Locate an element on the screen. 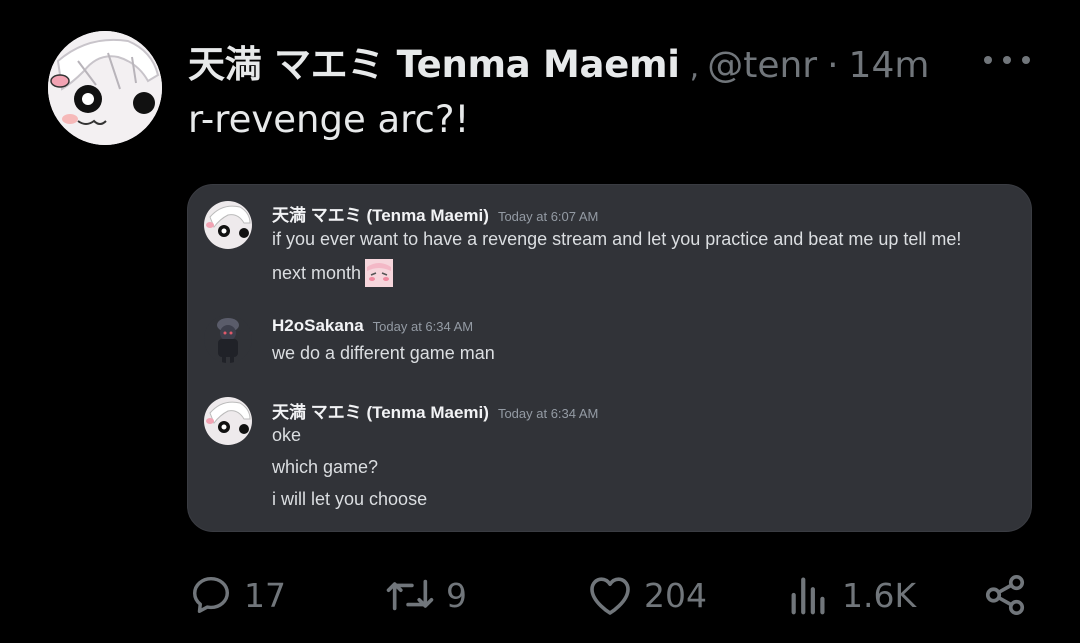 This screenshot has width=1080, height=643. blush-emote-icon is located at coordinates (379, 273).